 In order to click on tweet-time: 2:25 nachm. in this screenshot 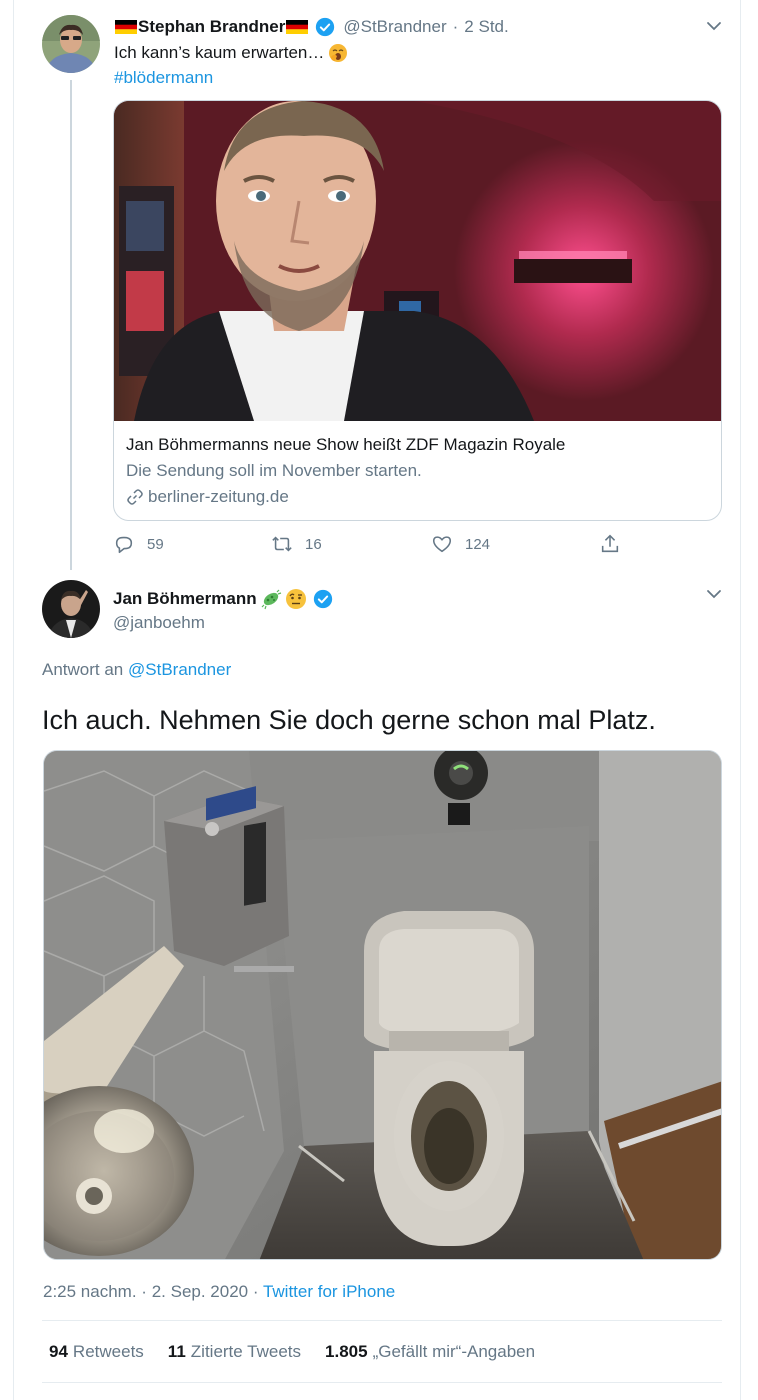, I will do `click(90, 1291)`.